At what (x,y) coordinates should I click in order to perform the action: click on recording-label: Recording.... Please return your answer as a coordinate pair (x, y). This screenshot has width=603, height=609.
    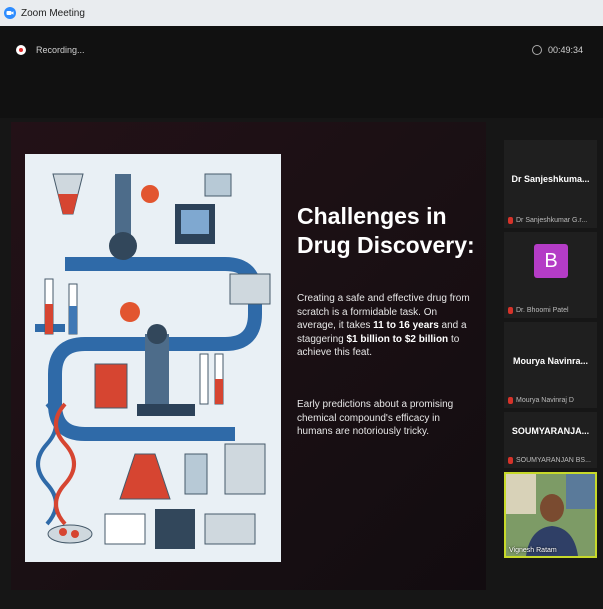
    Looking at the image, I should click on (60, 50).